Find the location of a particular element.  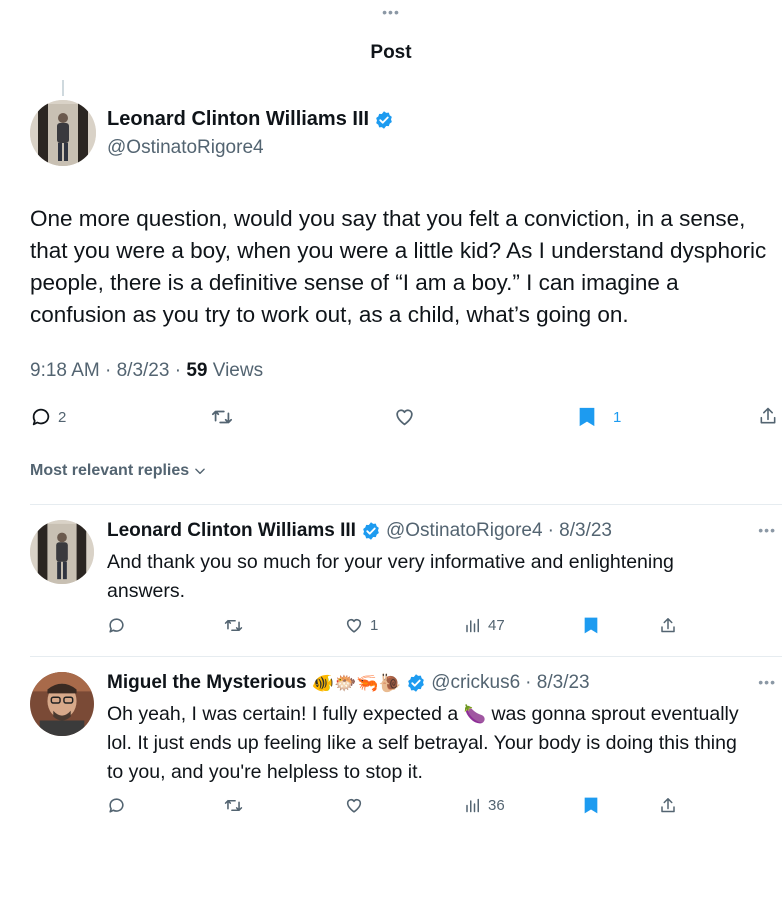

page-title: Post is located at coordinates (391, 52).